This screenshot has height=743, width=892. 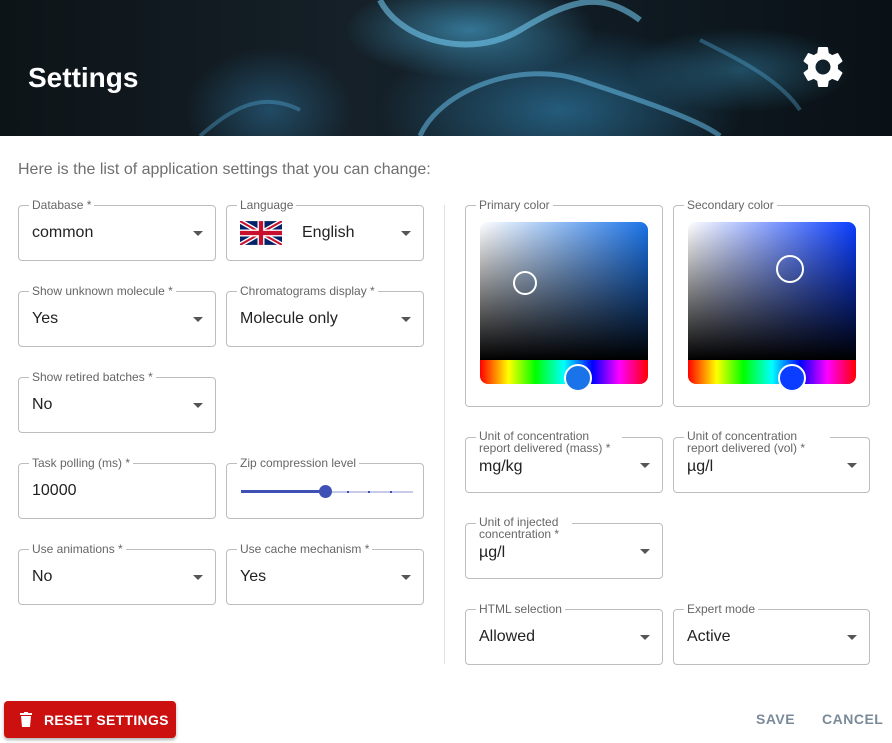 I want to click on primary-color-area, so click(x=564, y=307).